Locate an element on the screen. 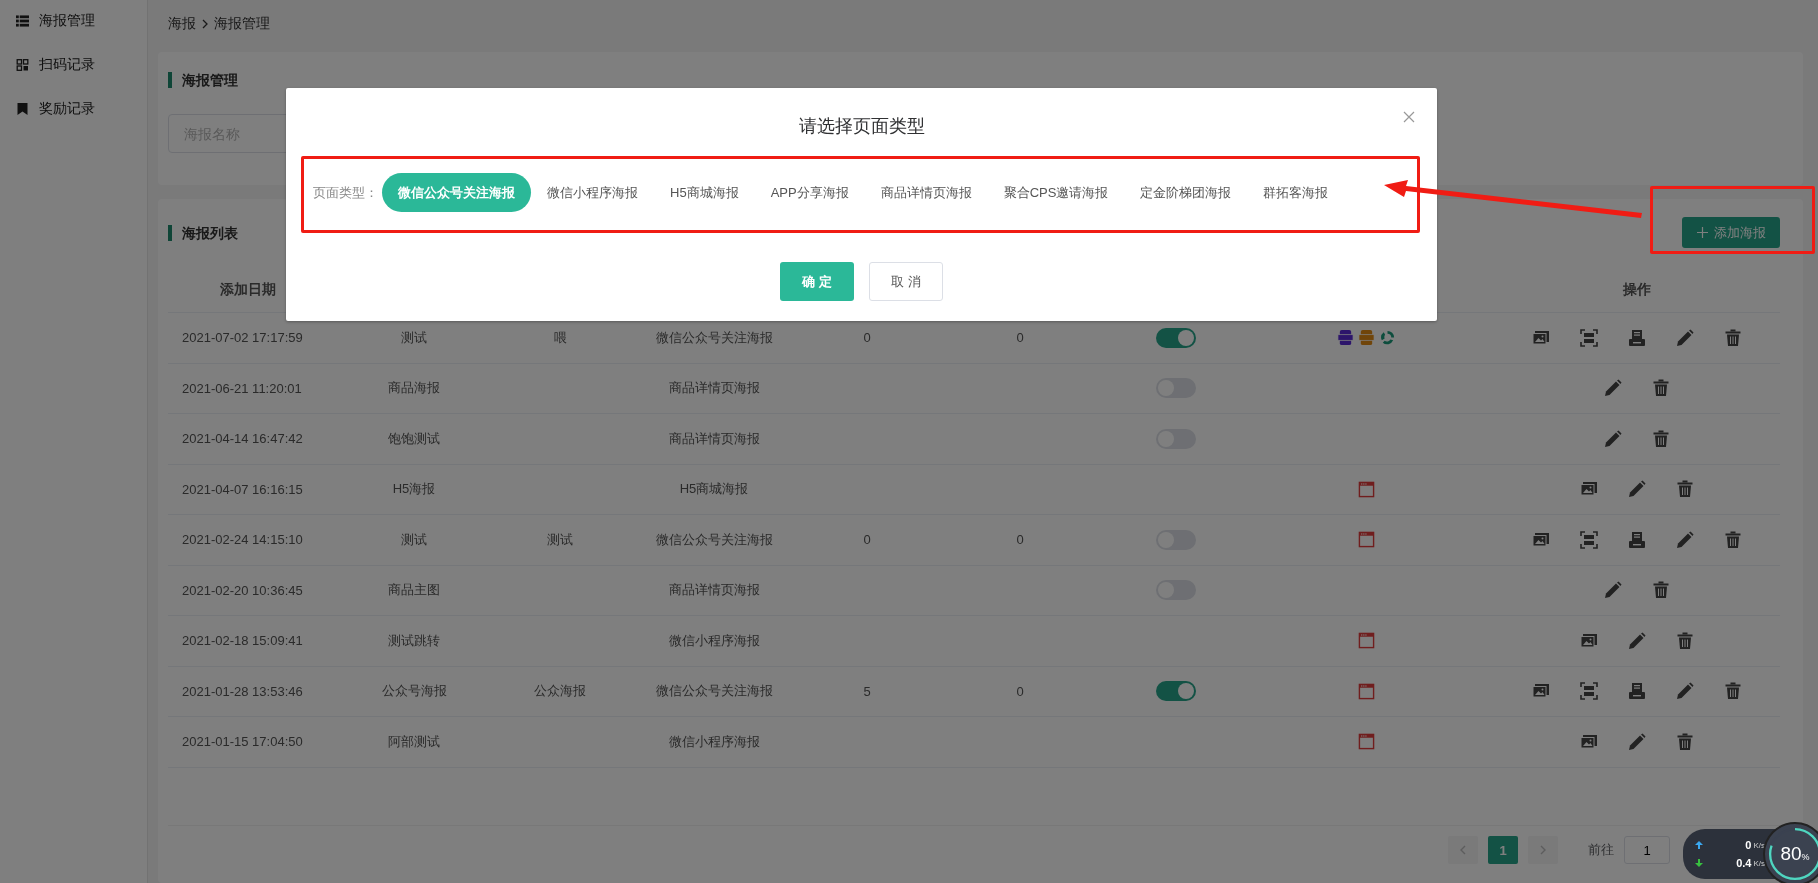  download-arrow-icon is located at coordinates (1699, 863).